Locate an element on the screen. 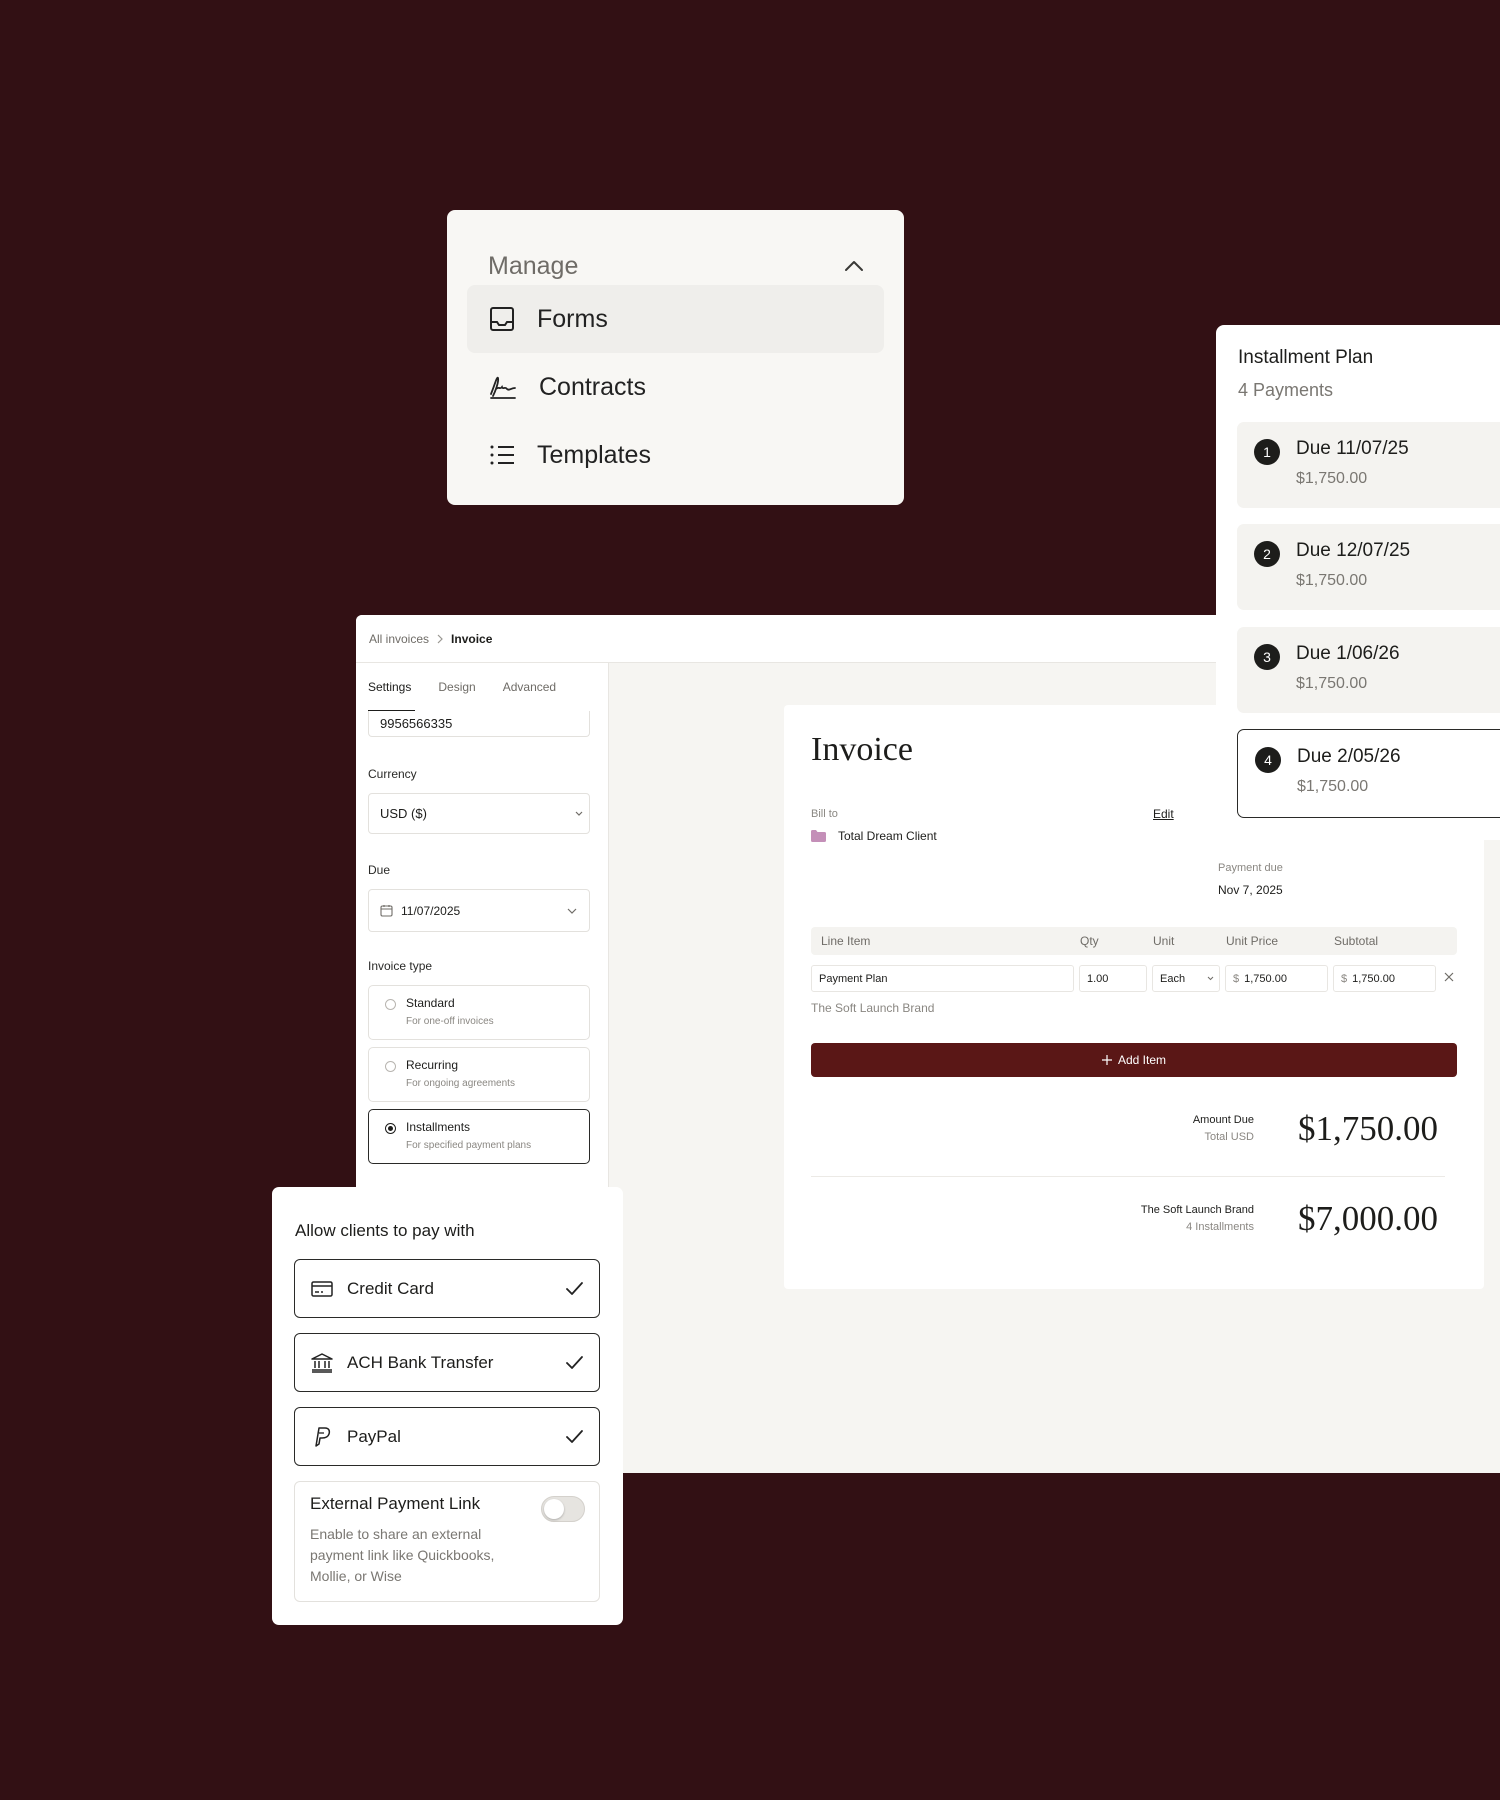 This screenshot has height=1800, width=1500. add-item-button: Add Item is located at coordinates (1134, 1060).